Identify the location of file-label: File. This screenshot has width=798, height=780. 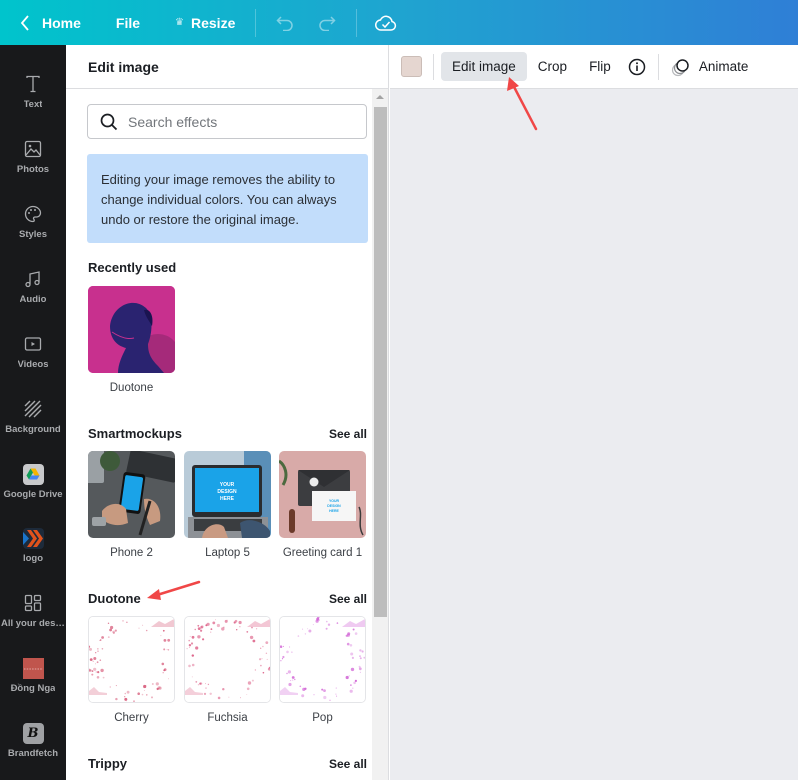
(128, 22).